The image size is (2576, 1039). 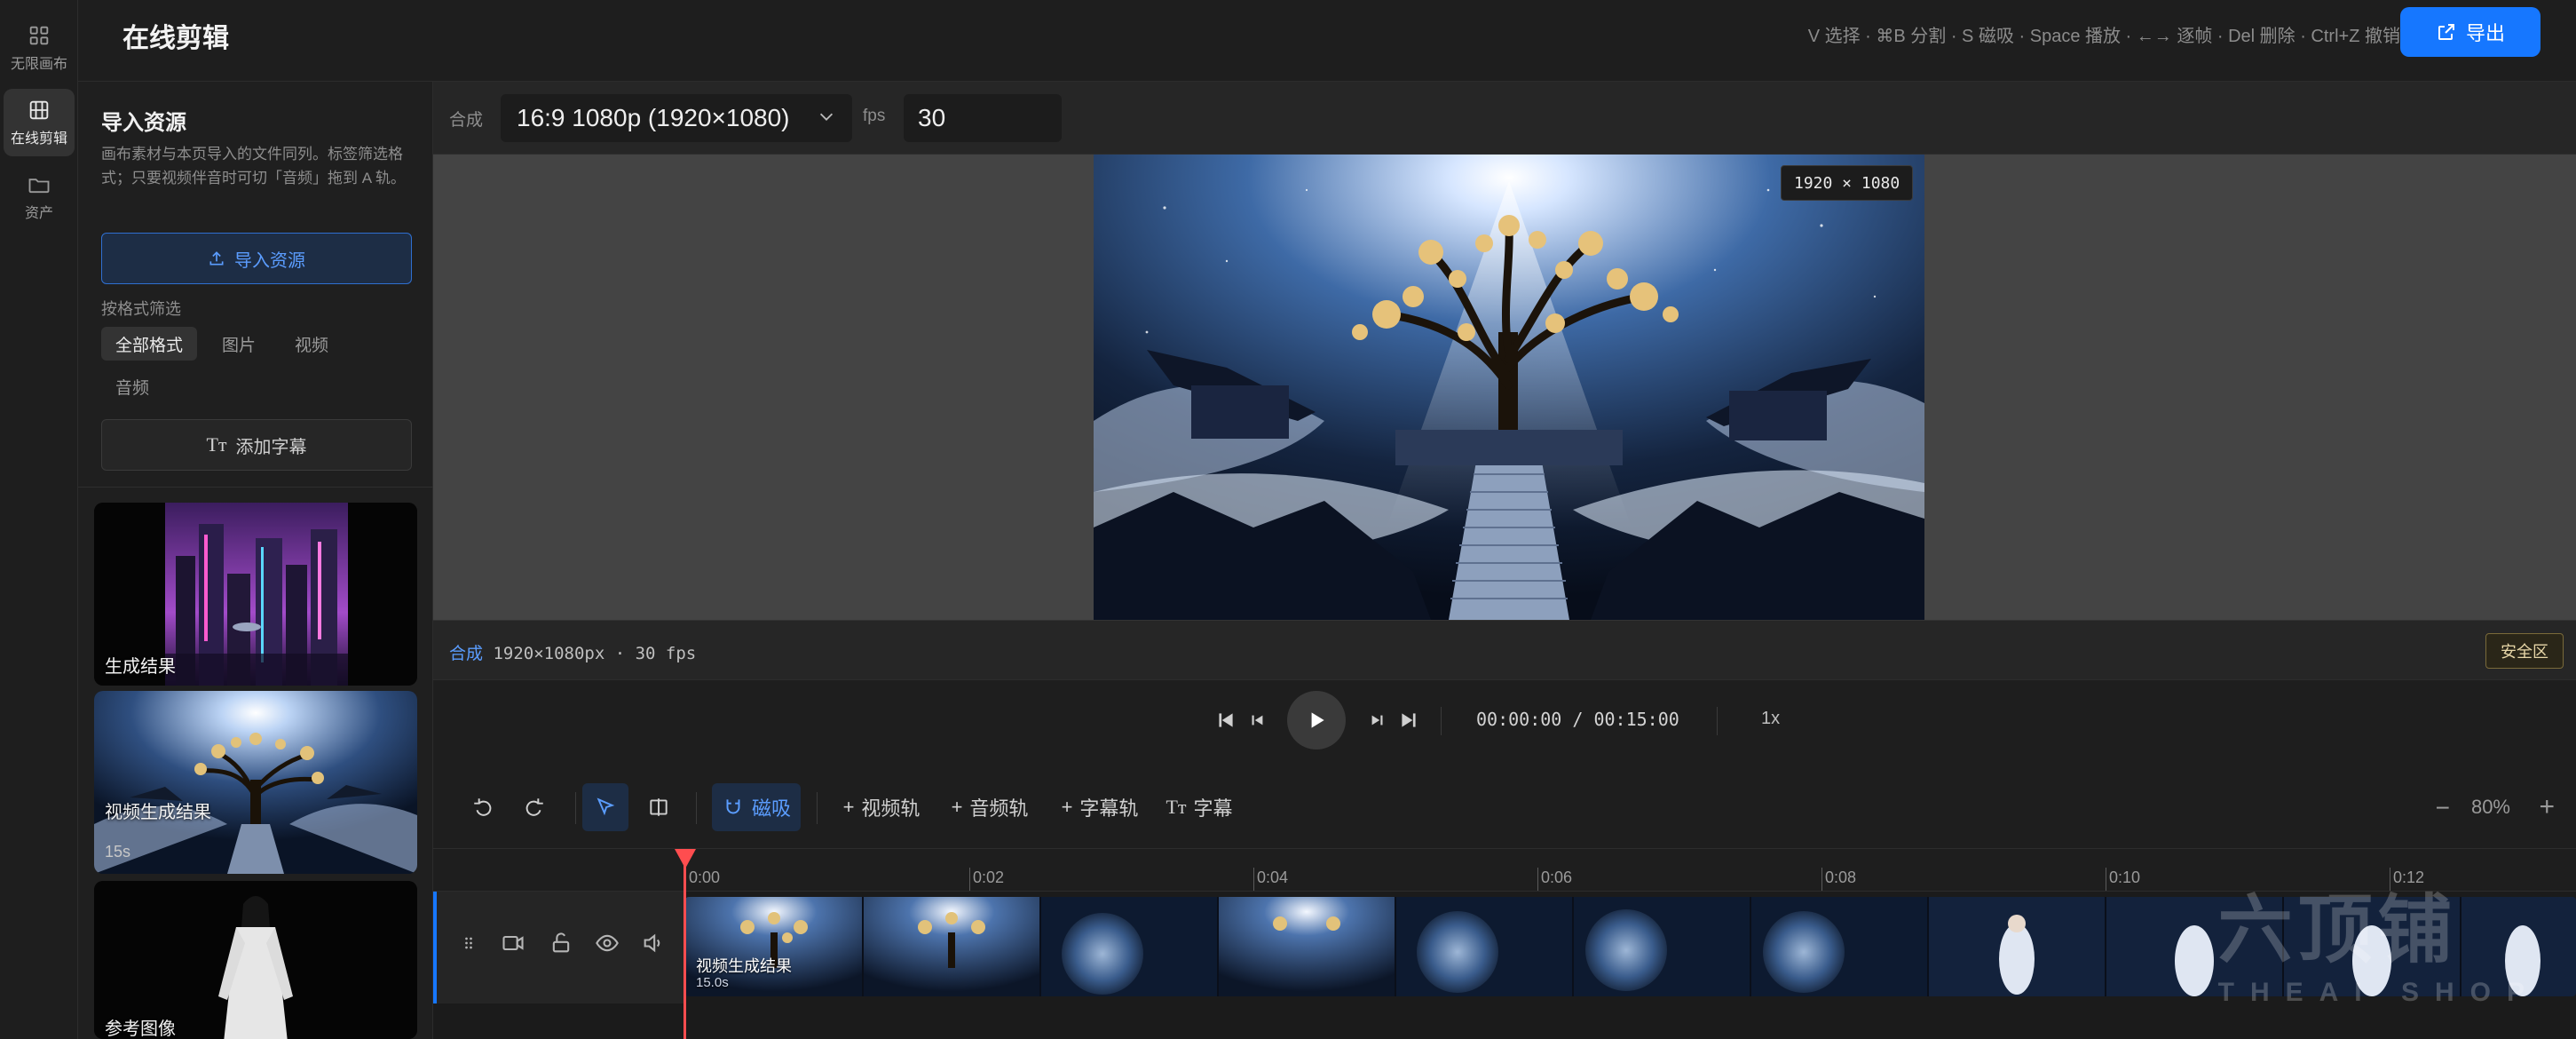 I want to click on preview-frame-image, so click(x=1509, y=388).